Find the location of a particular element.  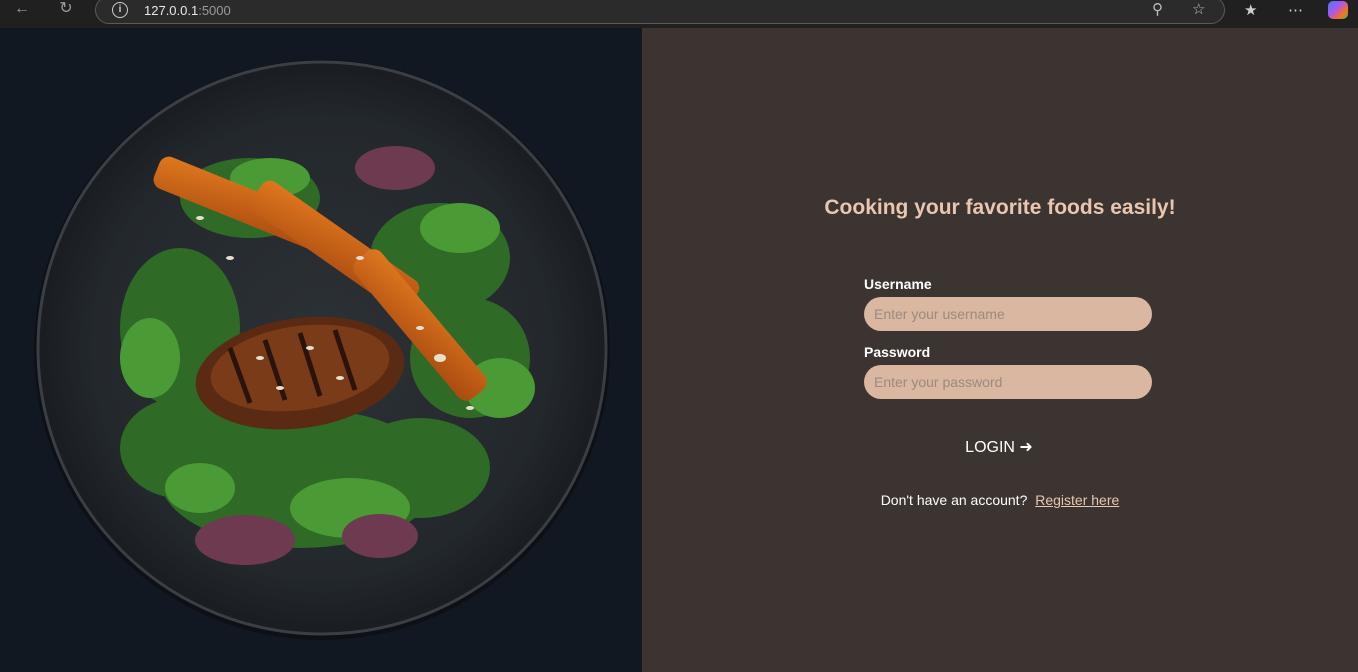

username-label: Username is located at coordinates (898, 284).